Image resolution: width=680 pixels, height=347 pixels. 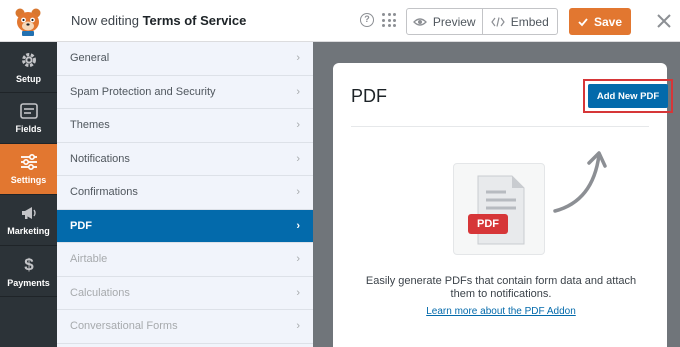 What do you see at coordinates (28, 282) in the screenshot?
I see `nav-label-payments: Payments` at bounding box center [28, 282].